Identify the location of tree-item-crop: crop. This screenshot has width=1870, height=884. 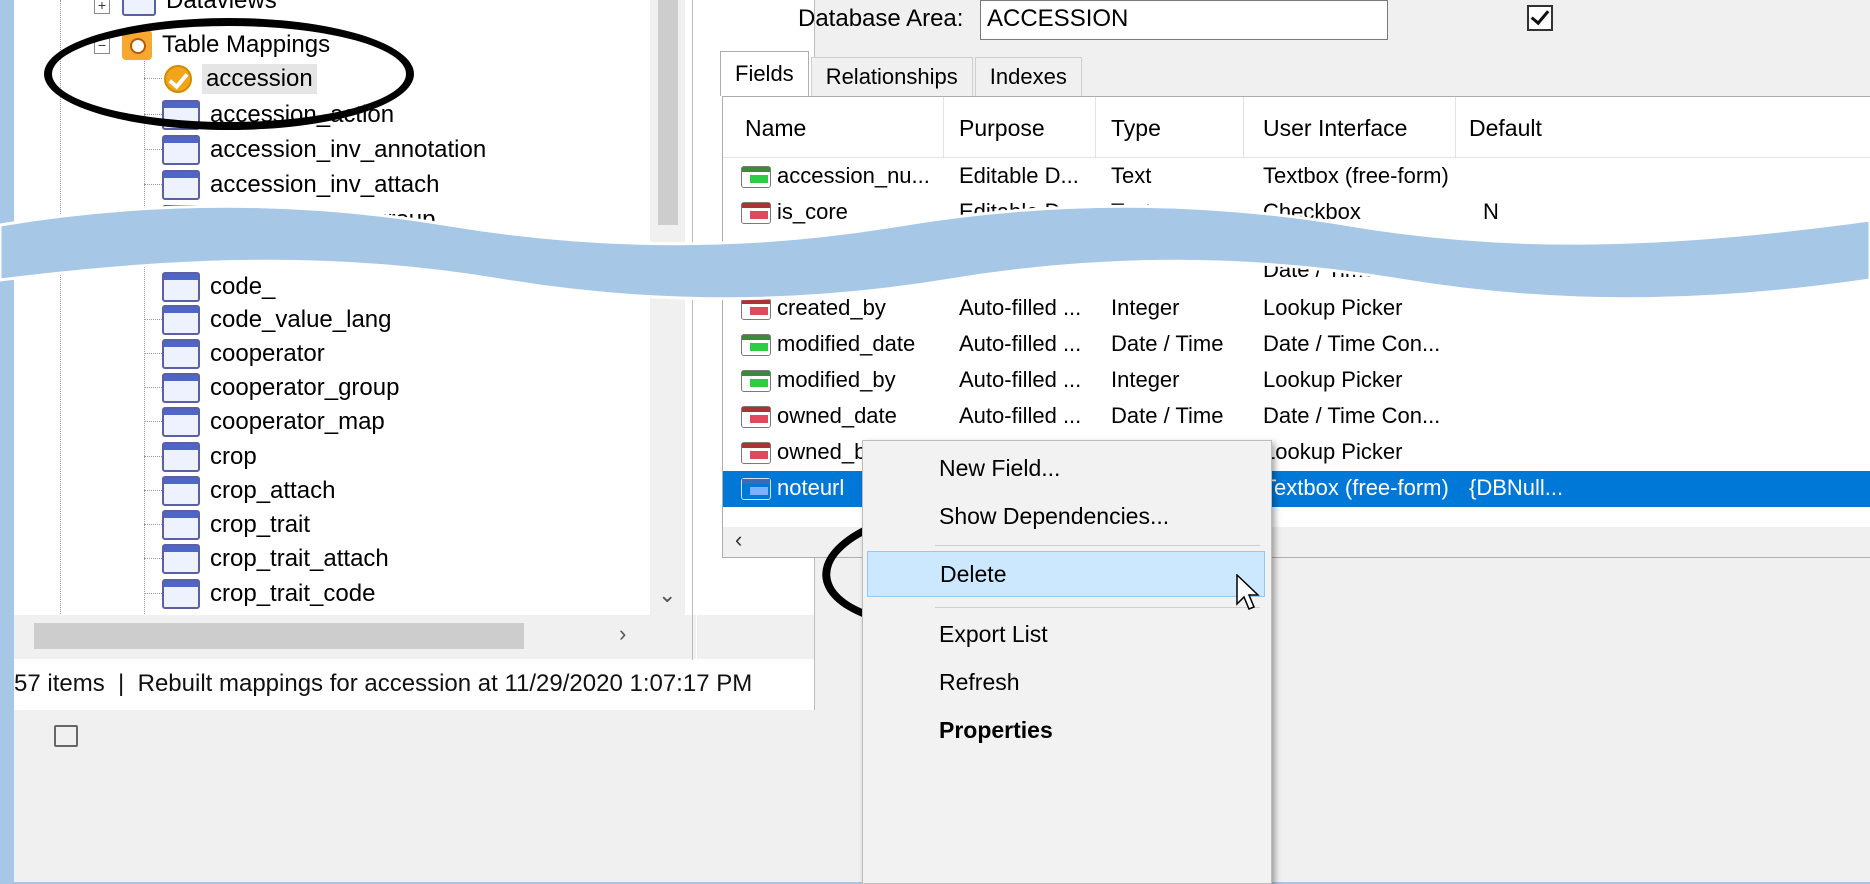
(209, 457).